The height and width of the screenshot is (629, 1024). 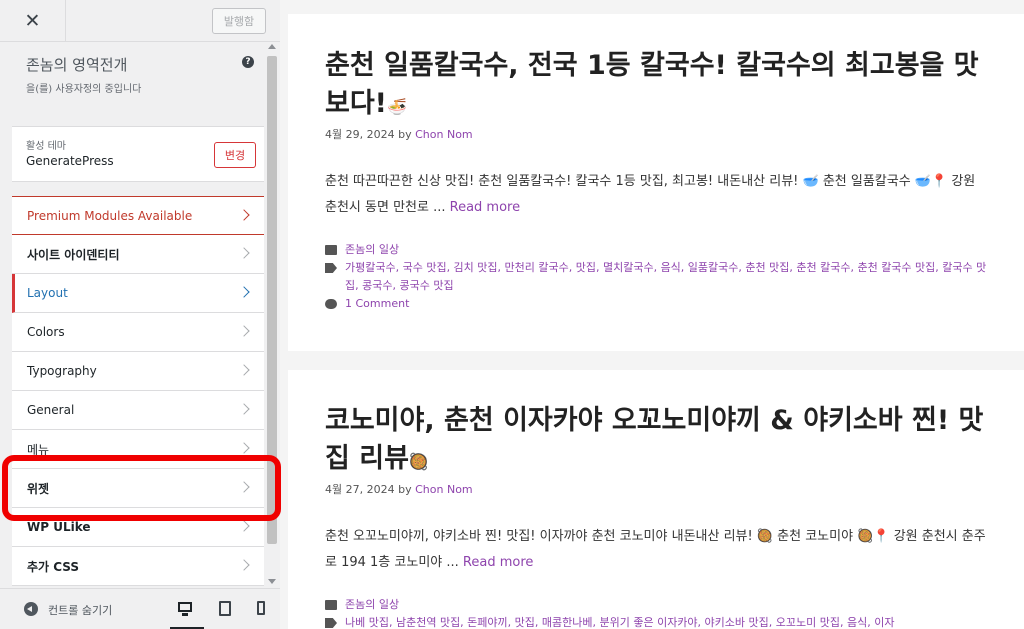 What do you see at coordinates (46, 332) in the screenshot?
I see `menu-item-label: Colors` at bounding box center [46, 332].